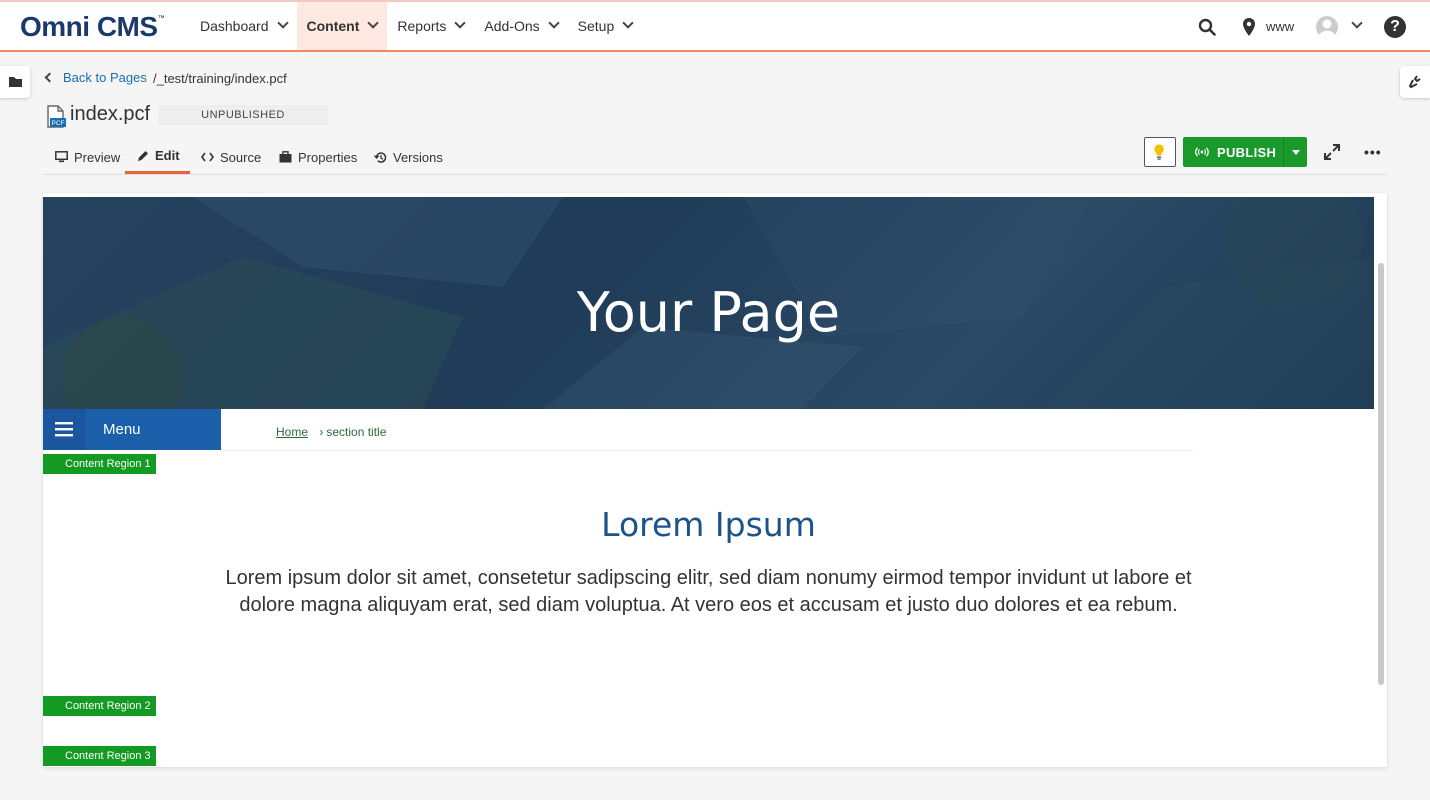 The width and height of the screenshot is (1430, 800). Describe the element at coordinates (110, 114) in the screenshot. I see `file-name: index.pcf` at that location.